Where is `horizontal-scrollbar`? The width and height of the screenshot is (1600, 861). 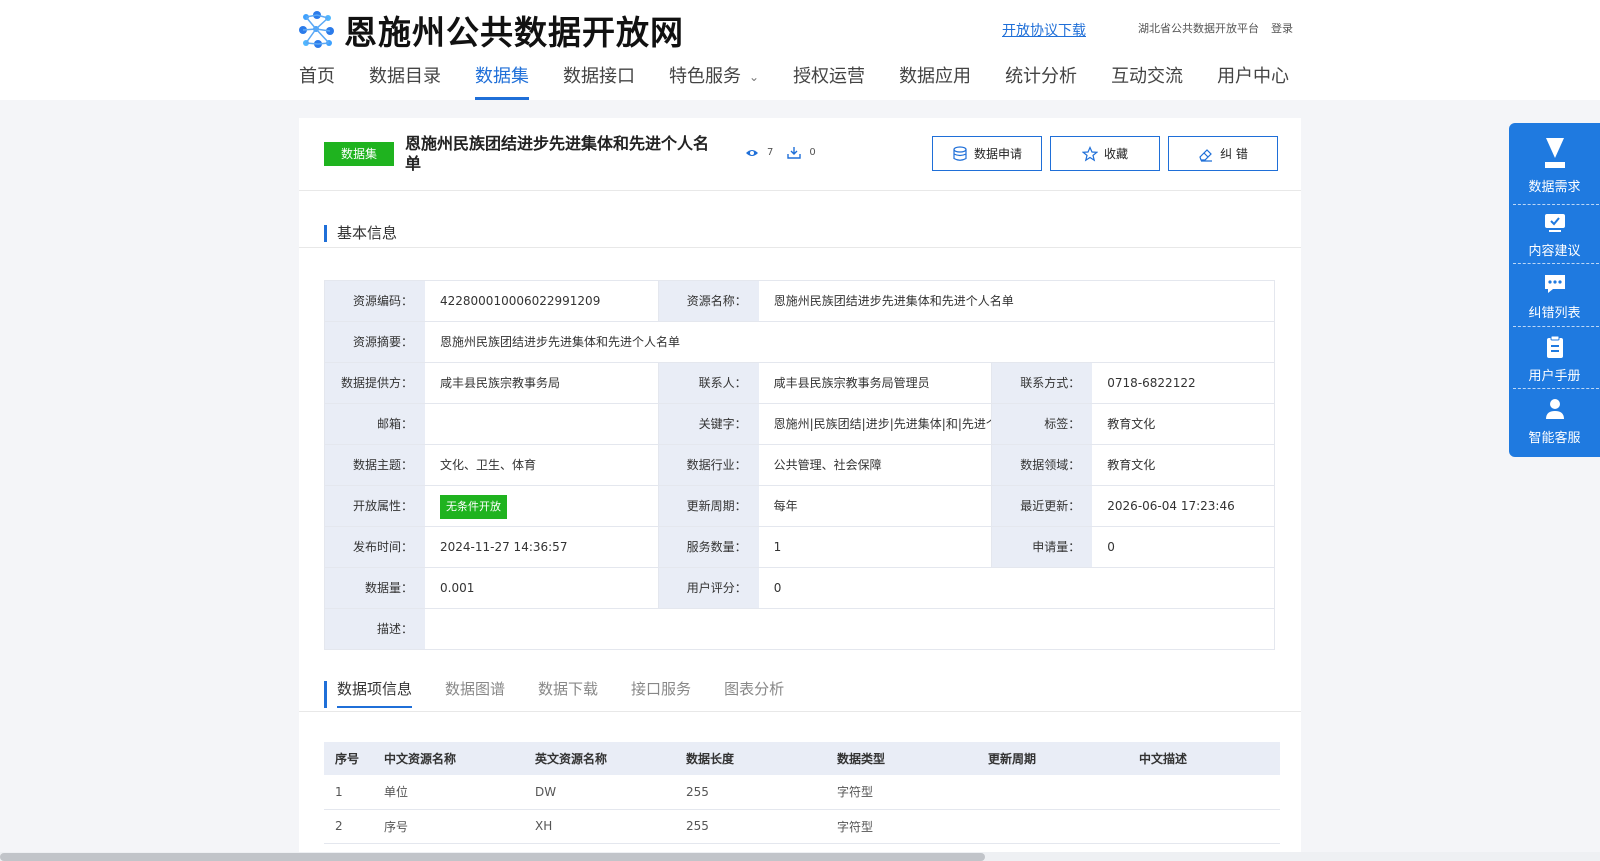 horizontal-scrollbar is located at coordinates (800, 856).